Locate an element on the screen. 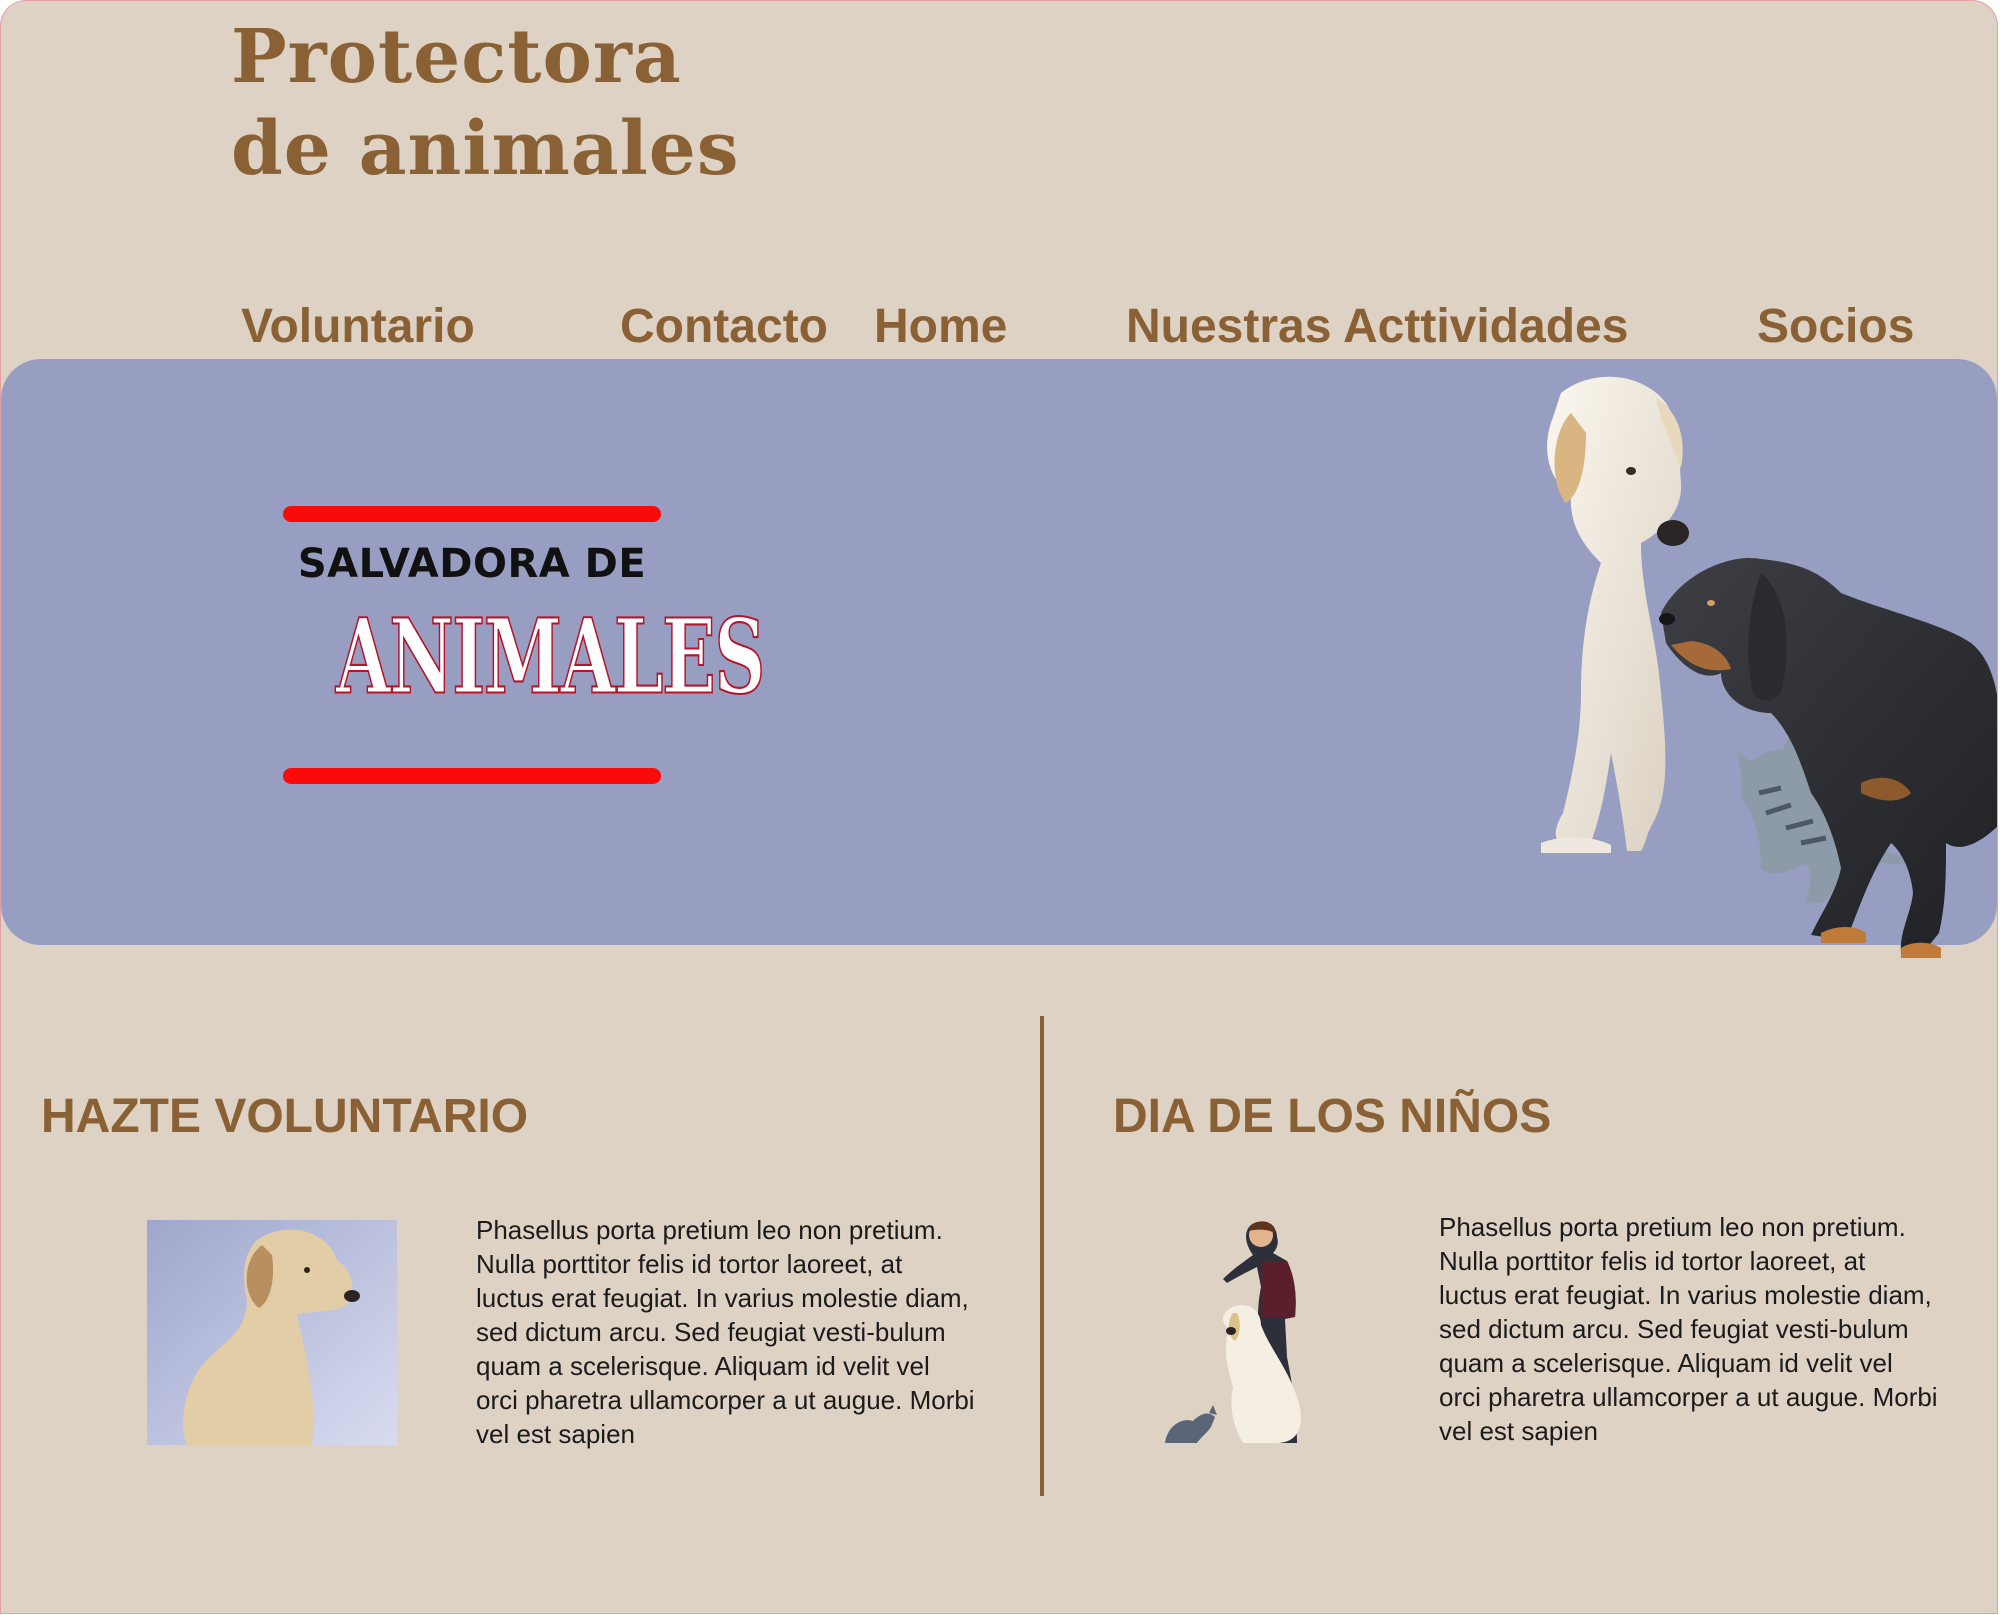 This screenshot has height=1615, width=2000. logo-top-bar is located at coordinates (472, 514).